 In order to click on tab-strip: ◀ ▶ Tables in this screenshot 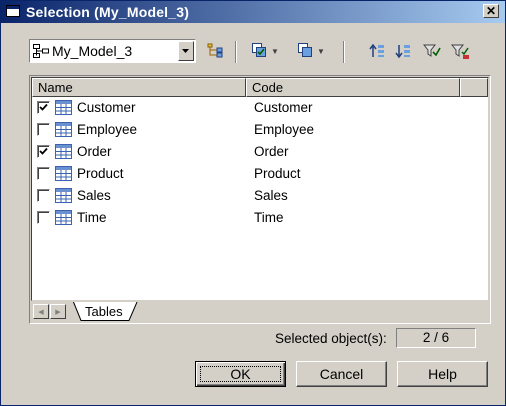, I will do `click(260, 312)`.